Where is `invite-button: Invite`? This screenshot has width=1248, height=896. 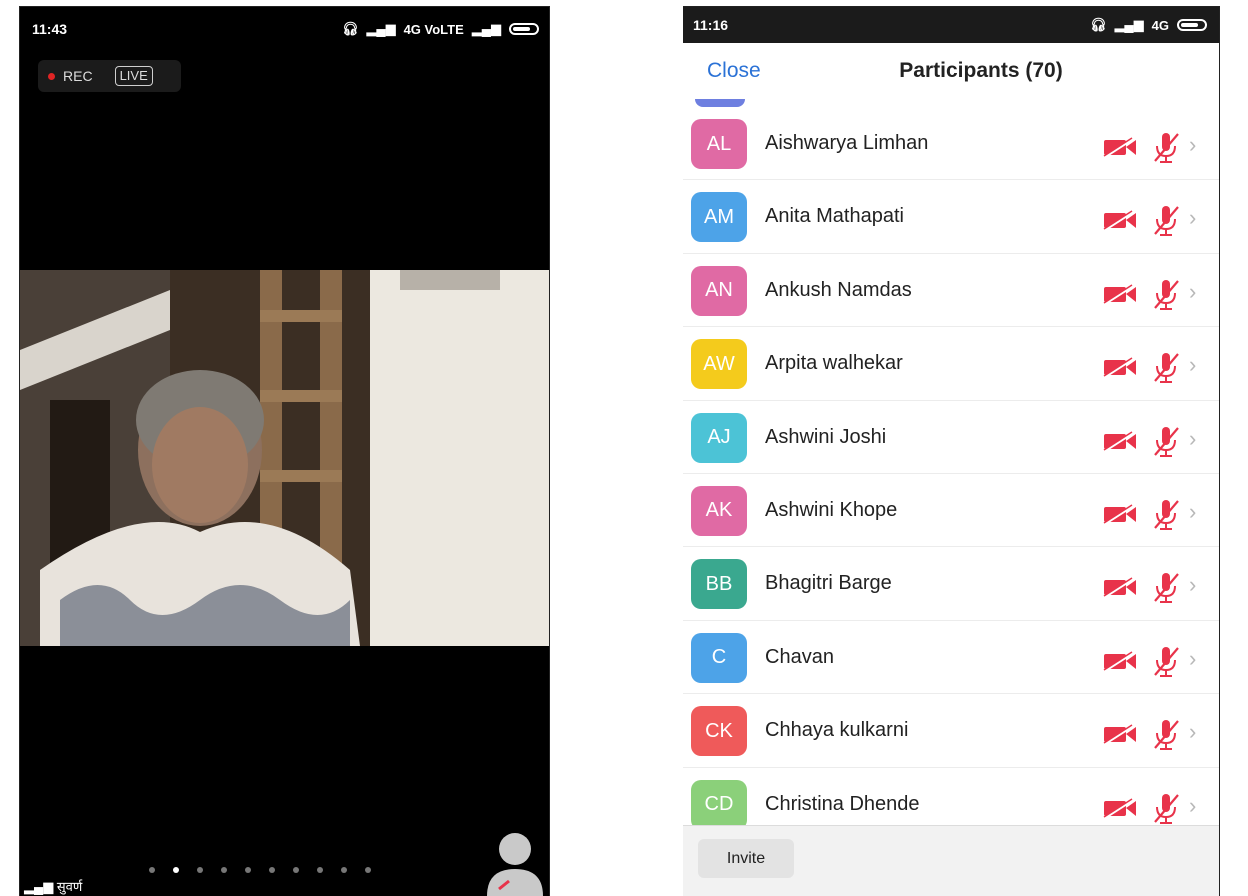
invite-button: Invite is located at coordinates (746, 858).